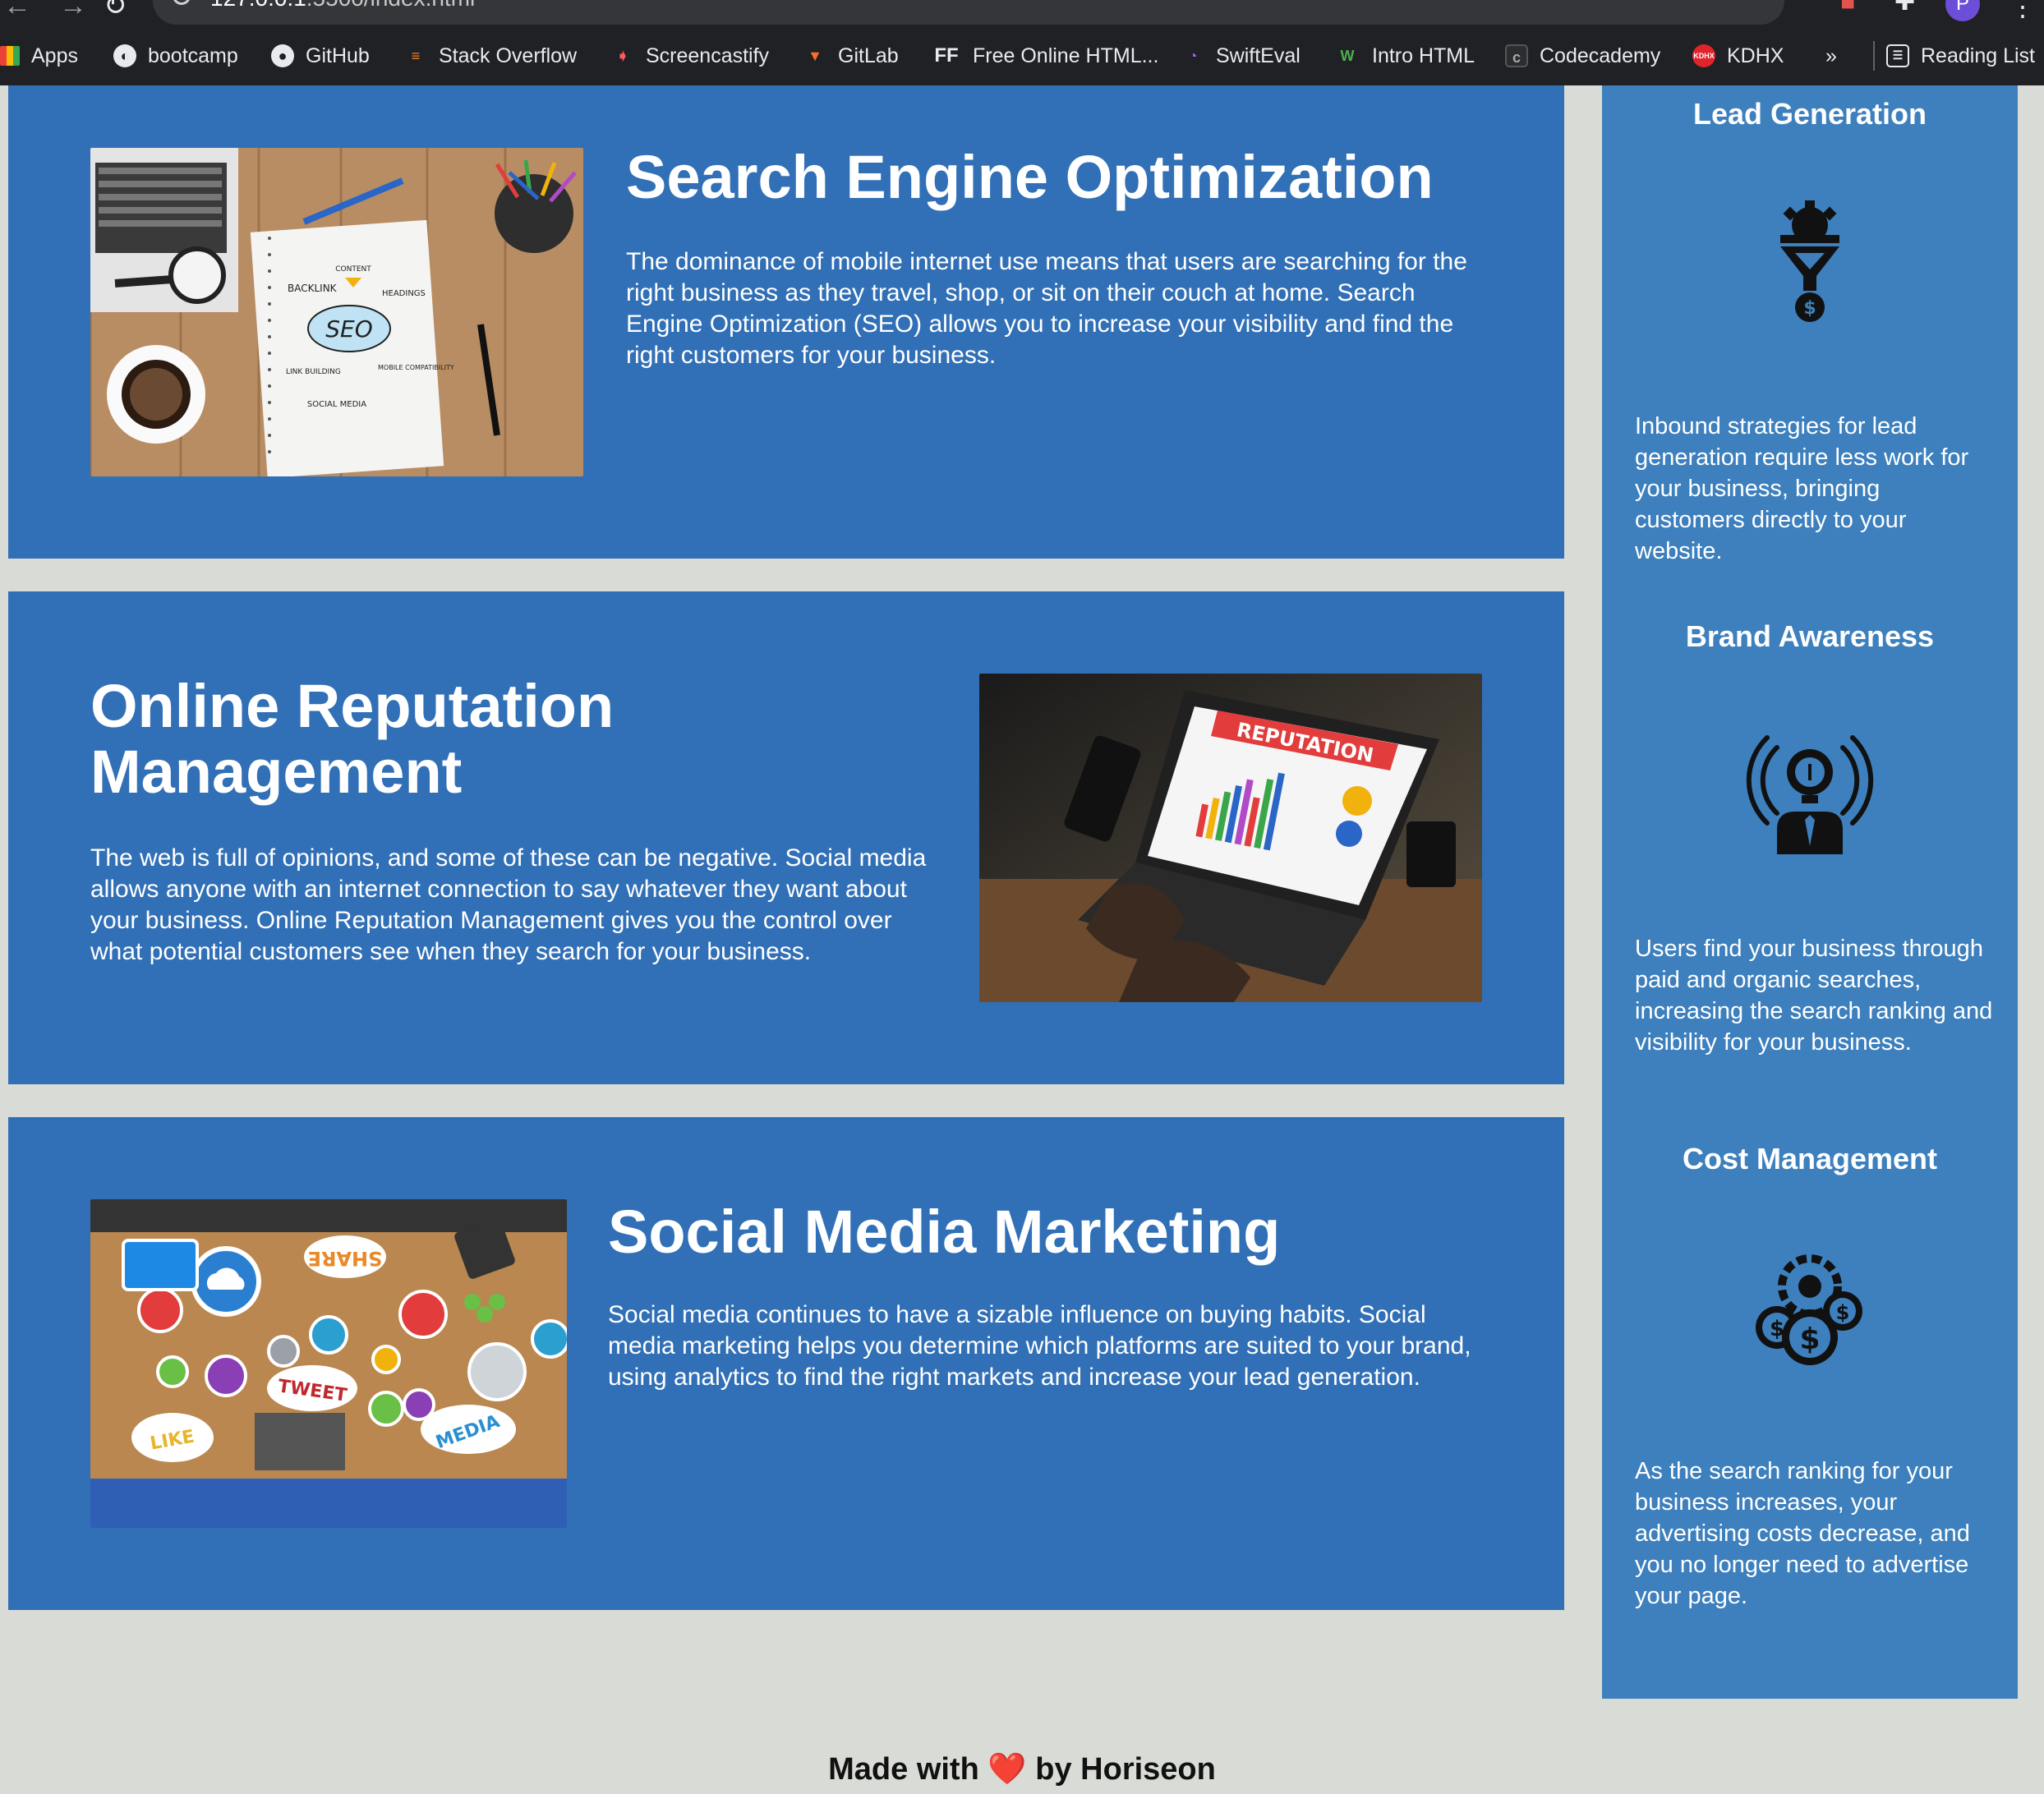 The image size is (2044, 1794). Describe the element at coordinates (1809, 1309) in the screenshot. I see `cost-management-icon: $ $ $` at that location.